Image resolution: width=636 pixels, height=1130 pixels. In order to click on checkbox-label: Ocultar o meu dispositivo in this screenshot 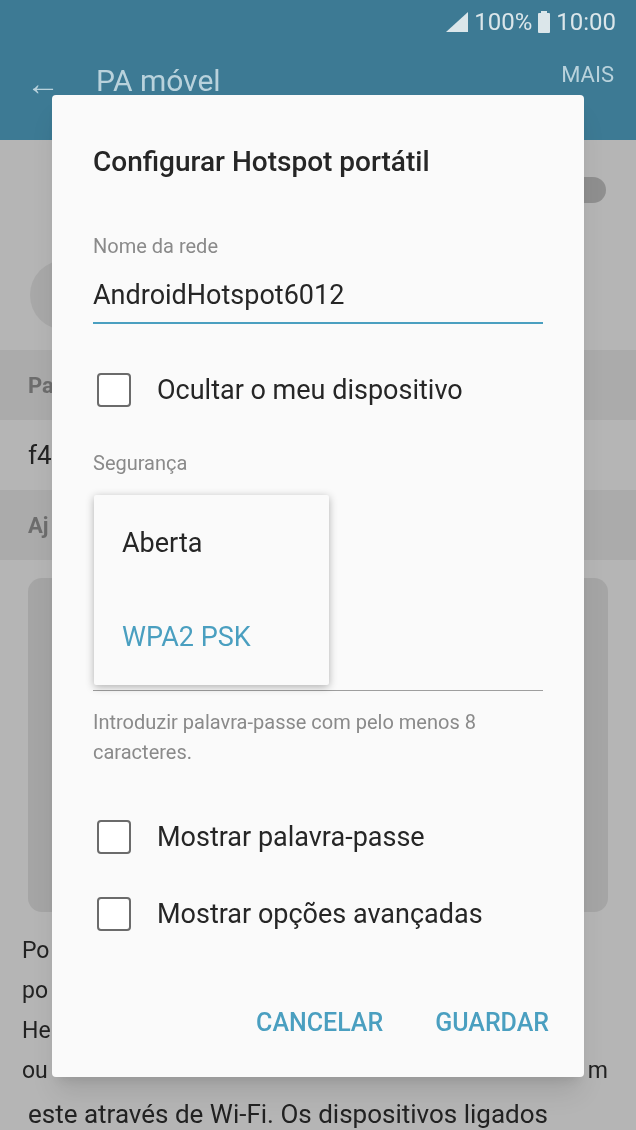, I will do `click(310, 390)`.